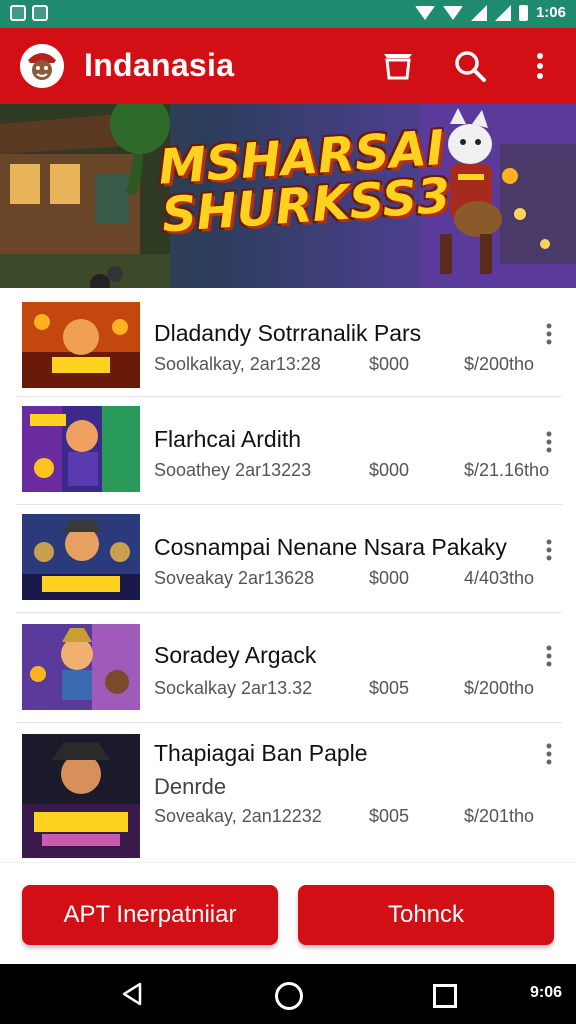 The image size is (576, 1024). I want to click on status-time: 1:06, so click(550, 12).